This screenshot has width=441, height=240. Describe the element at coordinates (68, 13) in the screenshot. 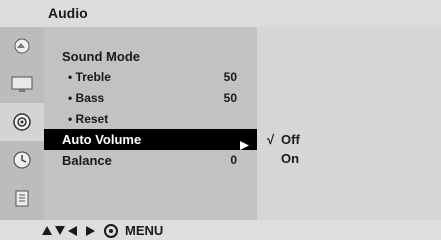

I see `menu-title: Audio` at that location.